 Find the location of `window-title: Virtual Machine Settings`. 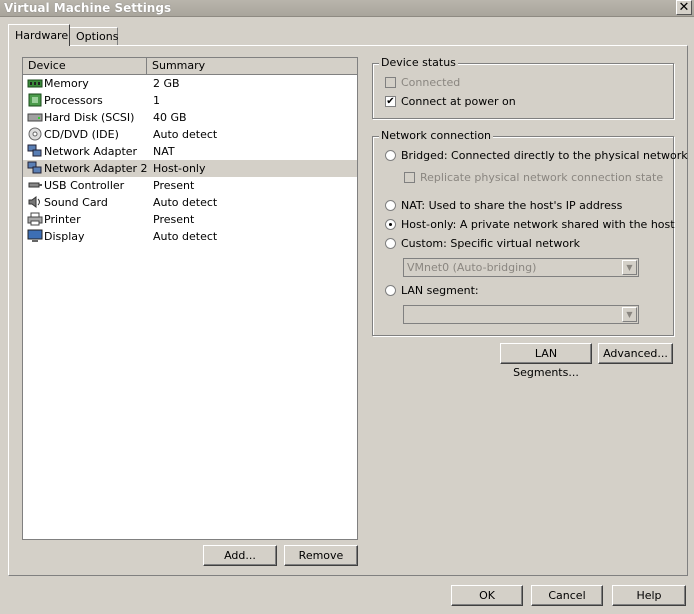

window-title: Virtual Machine Settings is located at coordinates (88, 8).